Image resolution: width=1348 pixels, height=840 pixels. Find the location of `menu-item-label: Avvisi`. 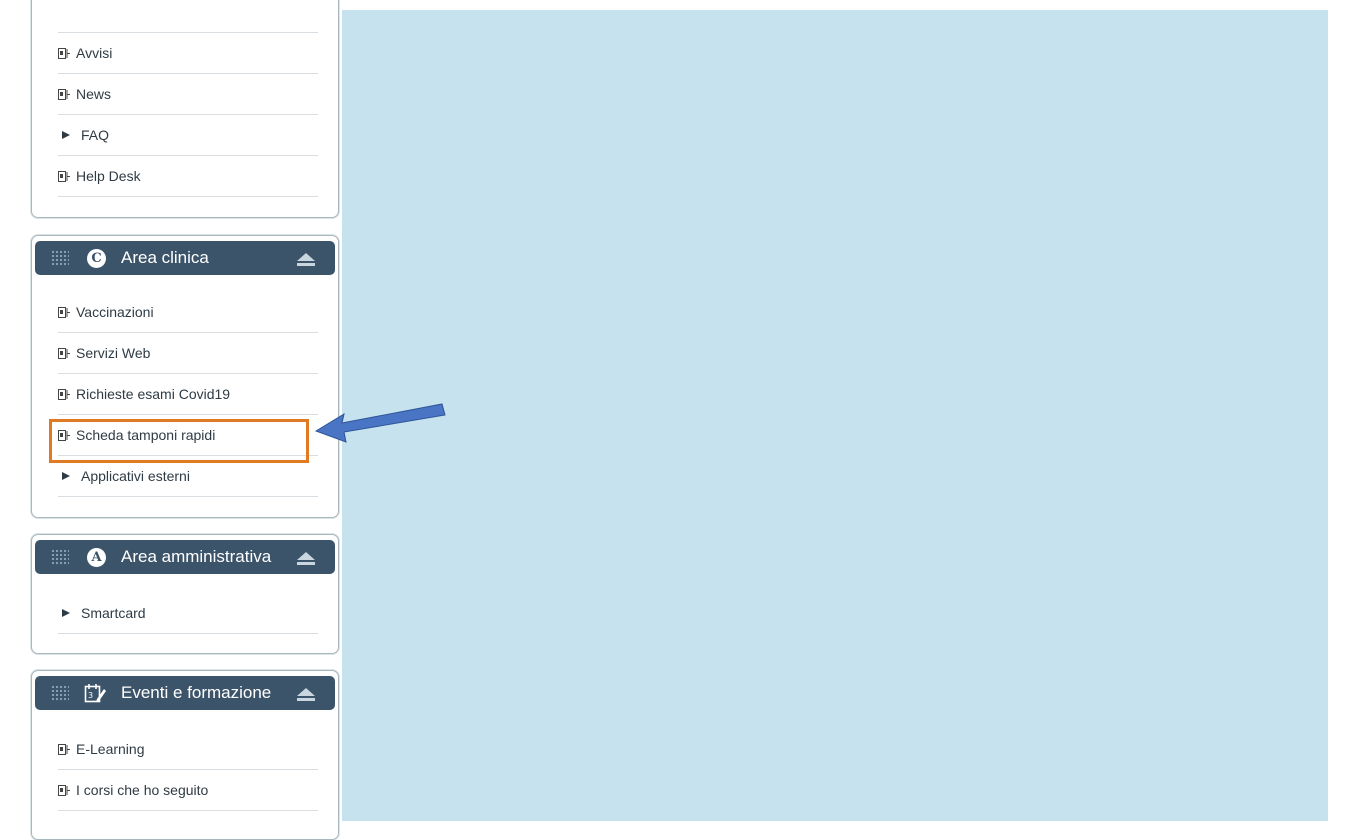

menu-item-label: Avvisi is located at coordinates (94, 53).